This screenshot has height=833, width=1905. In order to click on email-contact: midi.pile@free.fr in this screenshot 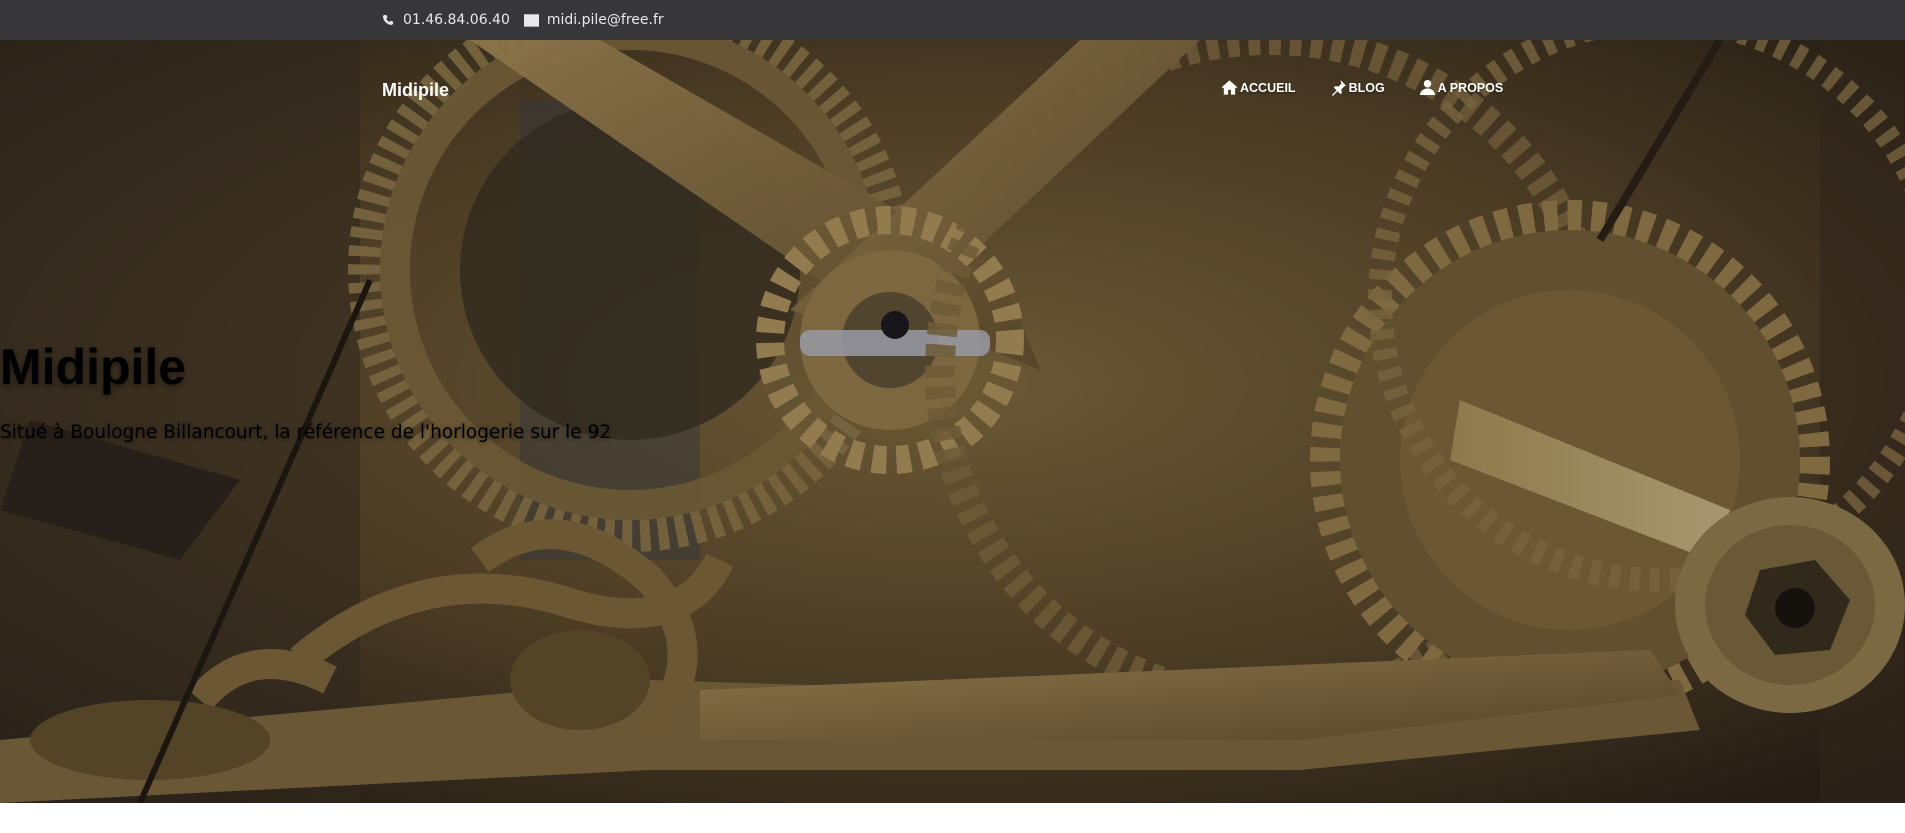, I will do `click(593, 20)`.